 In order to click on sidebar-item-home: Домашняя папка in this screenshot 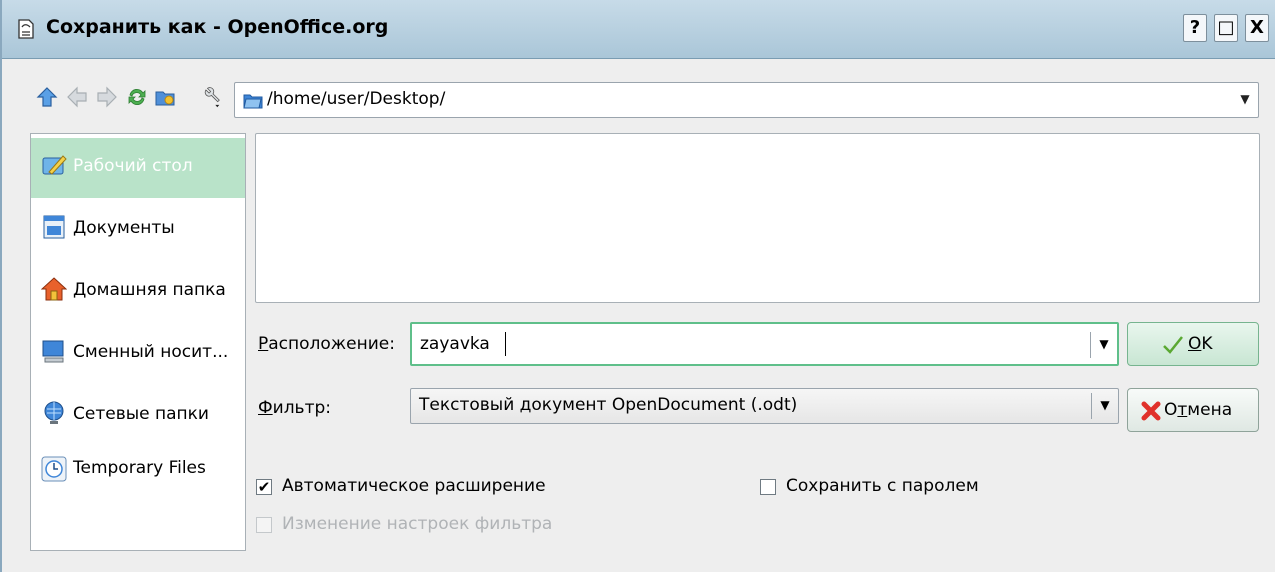, I will do `click(138, 292)`.